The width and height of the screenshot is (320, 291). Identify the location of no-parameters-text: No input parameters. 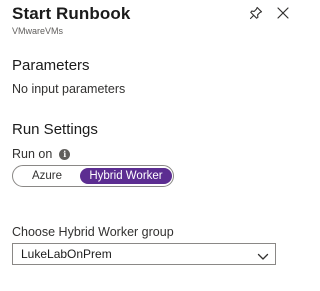
(69, 89).